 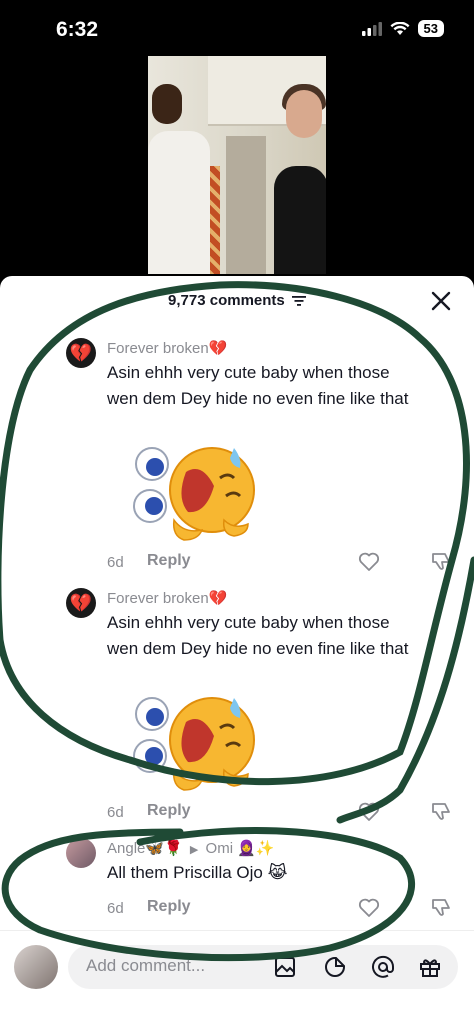 What do you see at coordinates (81, 853) in the screenshot?
I see `avatar` at bounding box center [81, 853].